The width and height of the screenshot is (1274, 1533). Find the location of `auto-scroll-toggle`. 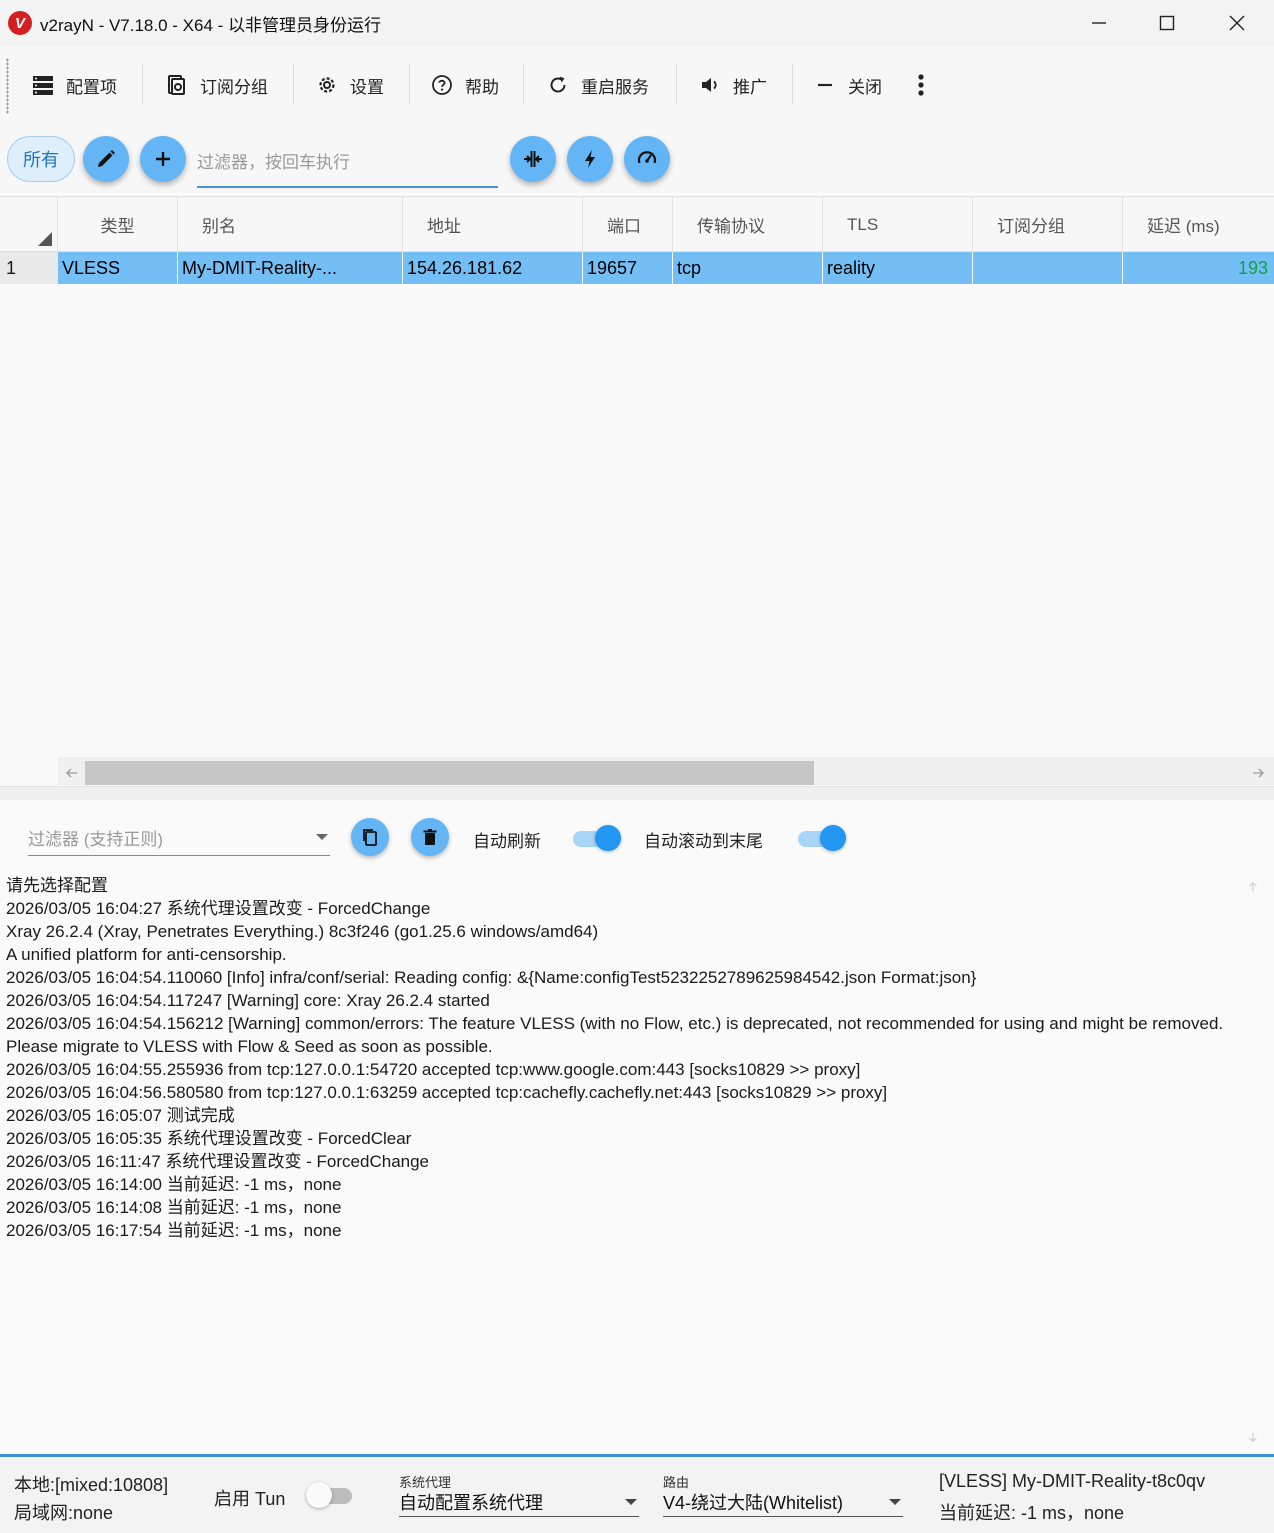

auto-scroll-toggle is located at coordinates (822, 838).